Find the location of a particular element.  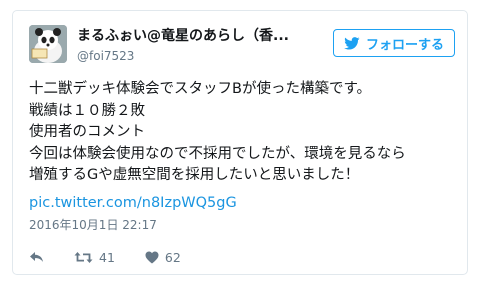

tweet-text-line: 使用者のコメント is located at coordinates (87, 132).